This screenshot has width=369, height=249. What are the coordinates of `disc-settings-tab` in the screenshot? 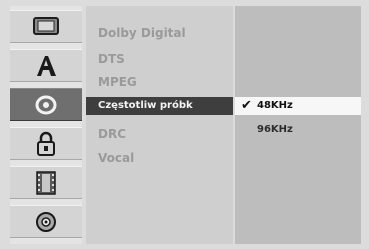 It's located at (46, 221).